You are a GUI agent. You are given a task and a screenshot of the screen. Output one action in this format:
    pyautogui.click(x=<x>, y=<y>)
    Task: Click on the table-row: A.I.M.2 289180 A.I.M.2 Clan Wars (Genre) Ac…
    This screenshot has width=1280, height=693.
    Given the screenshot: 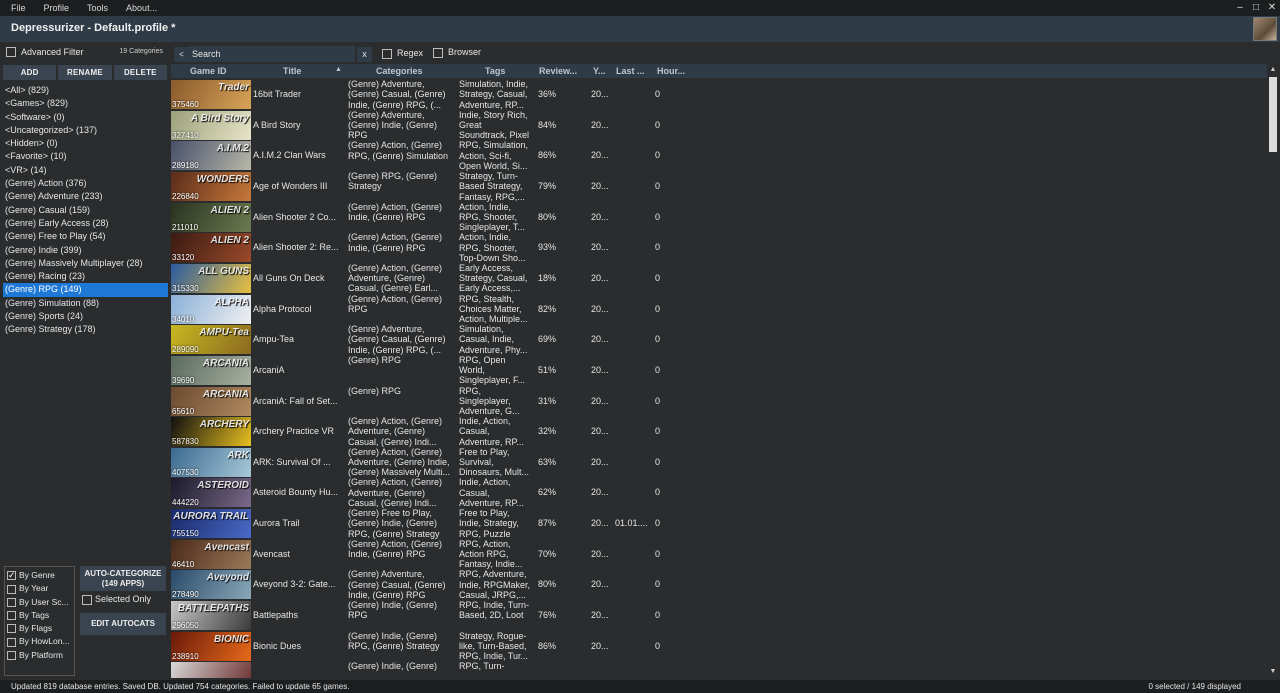 What is the action you would take?
    pyautogui.click(x=719, y=155)
    